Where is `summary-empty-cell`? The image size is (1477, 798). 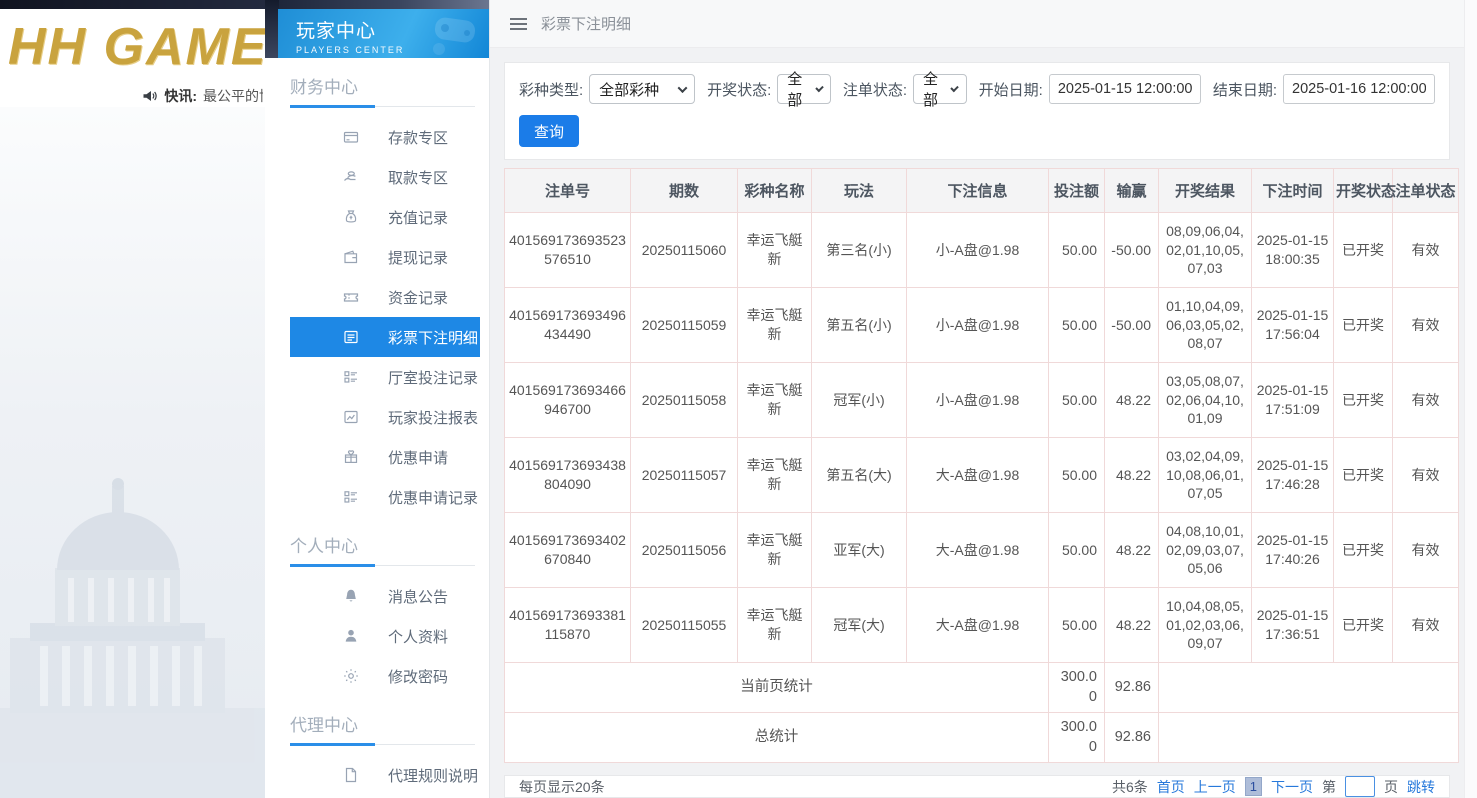
summary-empty-cell is located at coordinates (1308, 687).